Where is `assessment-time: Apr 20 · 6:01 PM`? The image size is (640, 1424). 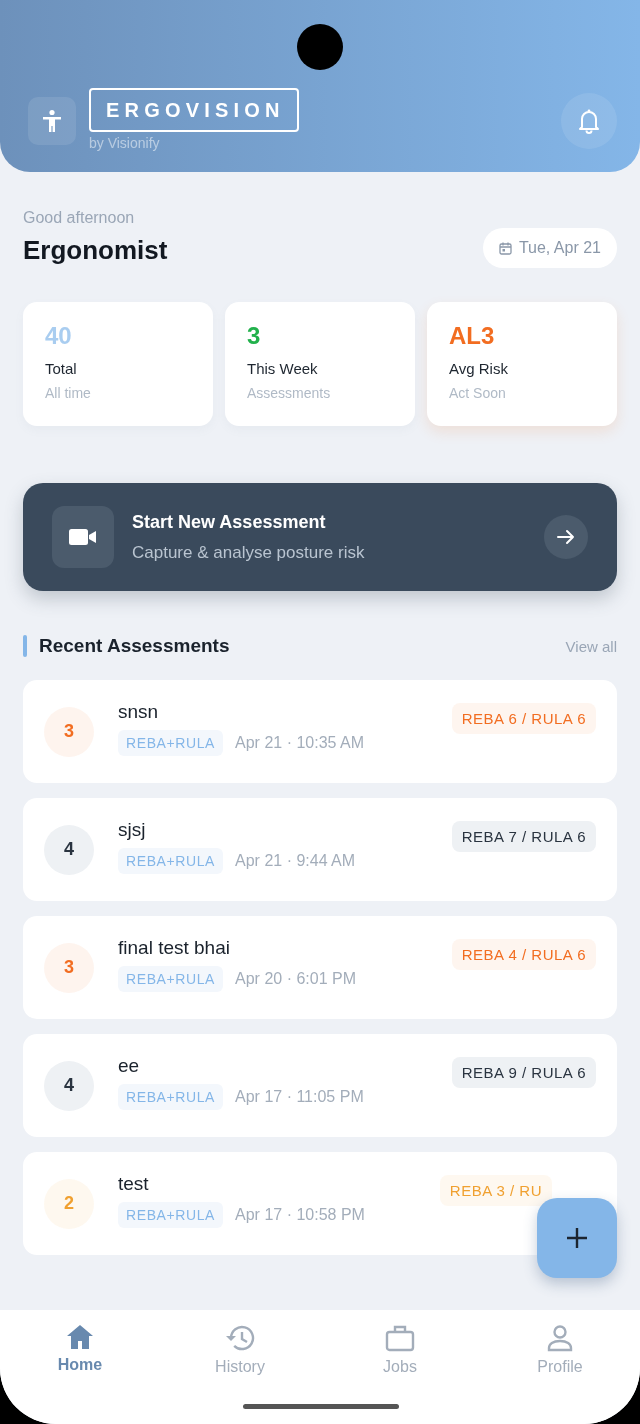 assessment-time: Apr 20 · 6:01 PM is located at coordinates (295, 979).